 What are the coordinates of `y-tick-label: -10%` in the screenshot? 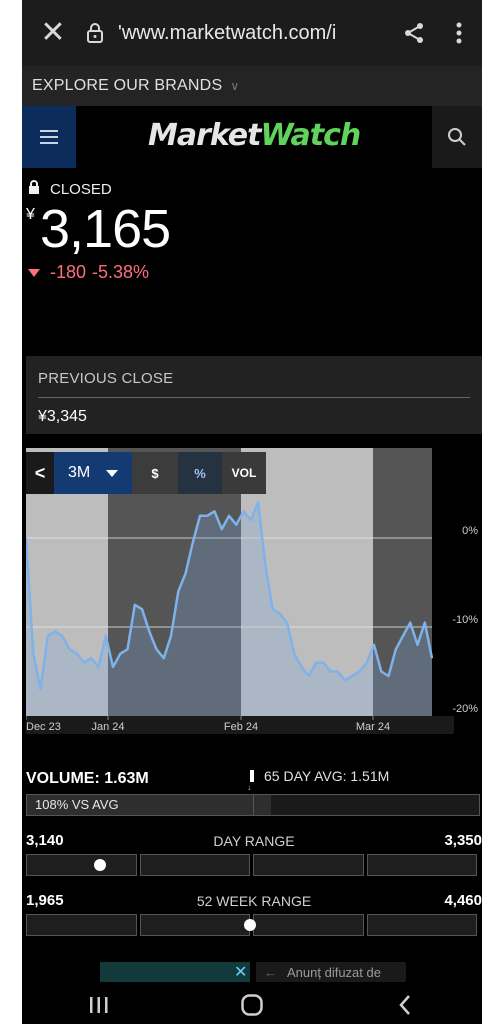 It's located at (465, 620).